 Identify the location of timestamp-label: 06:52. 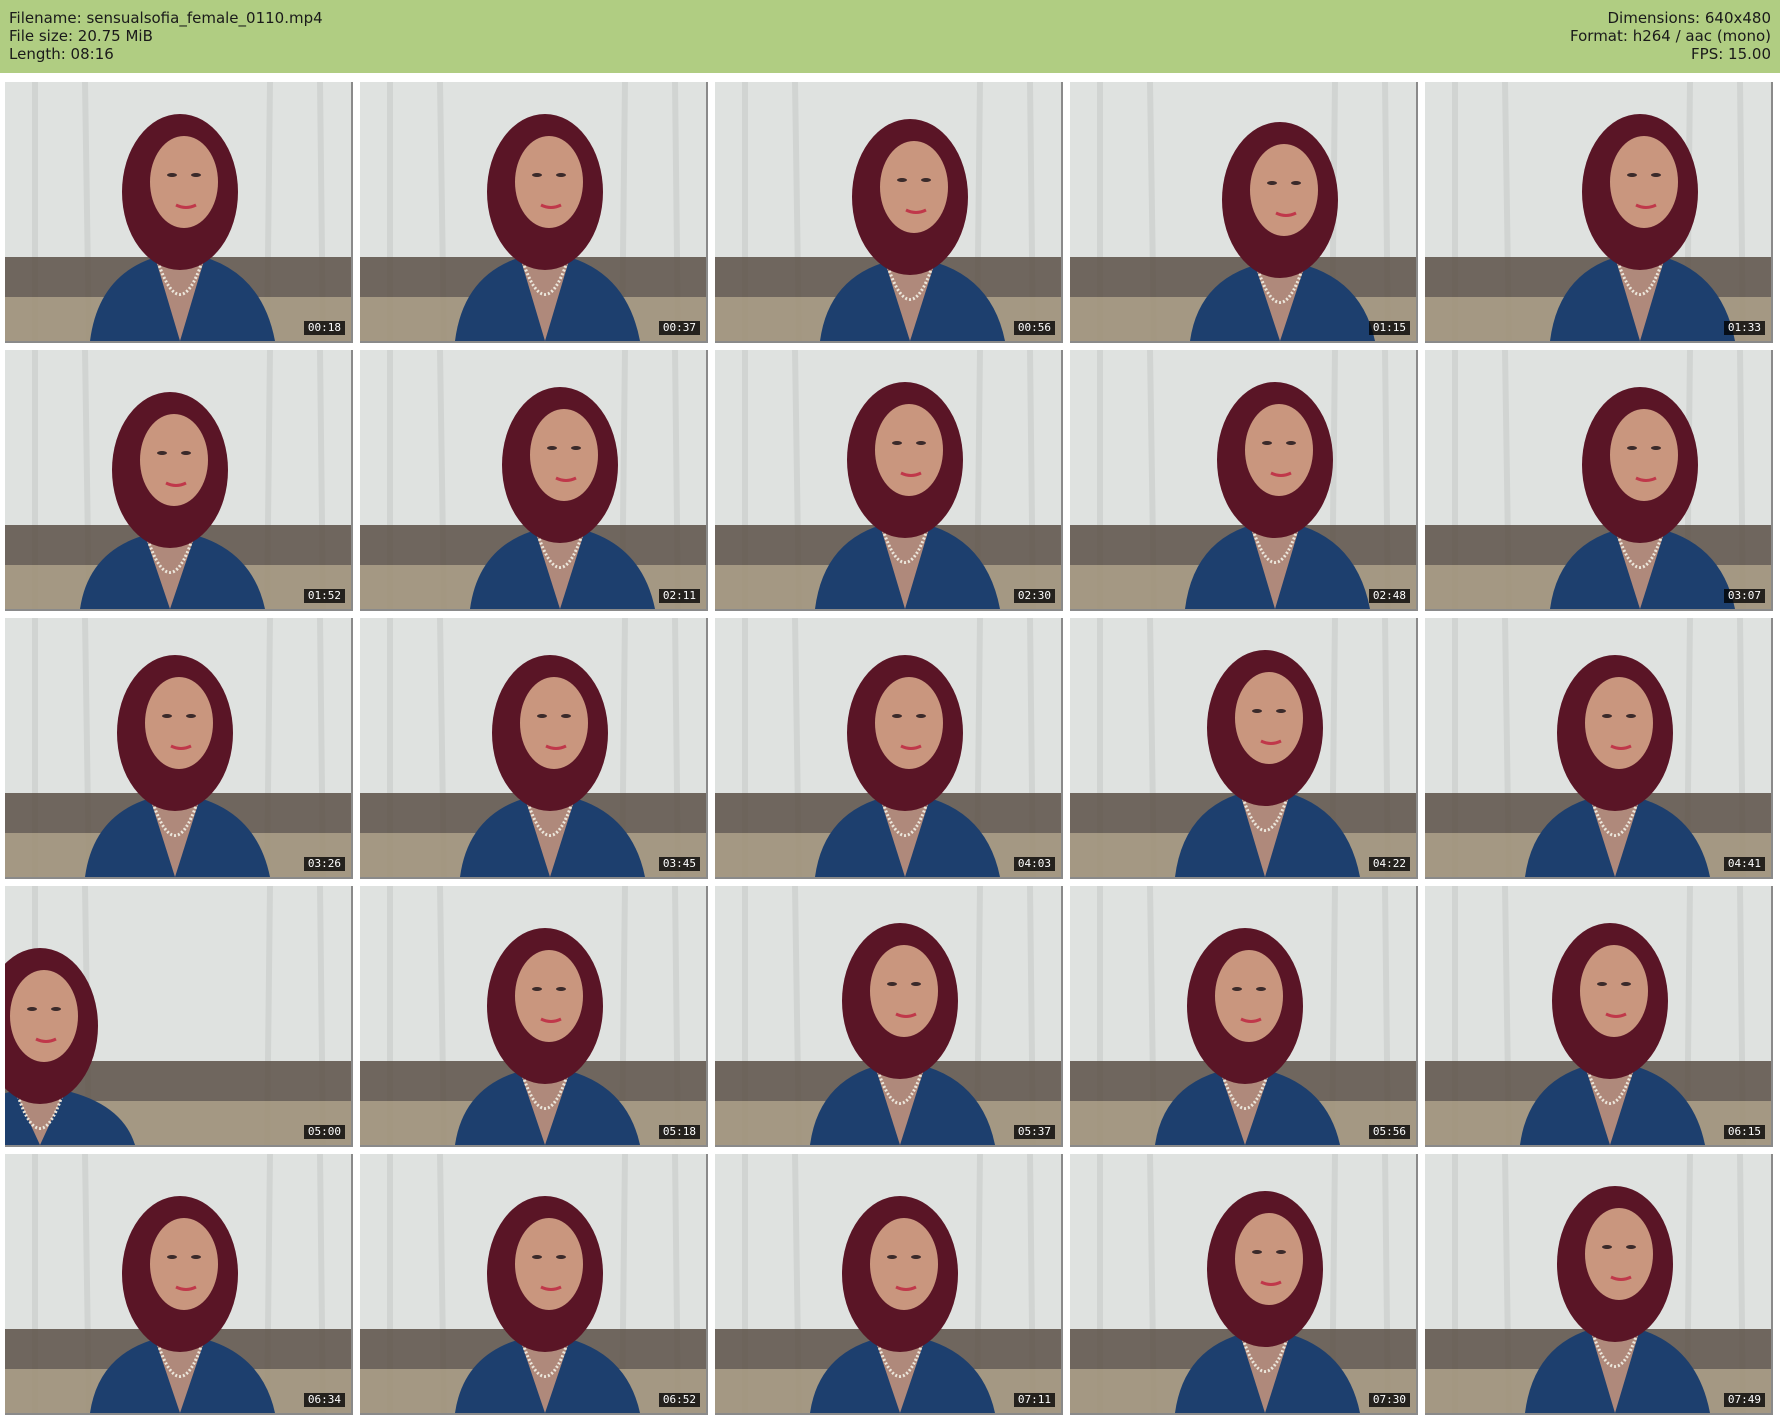
(679, 1400).